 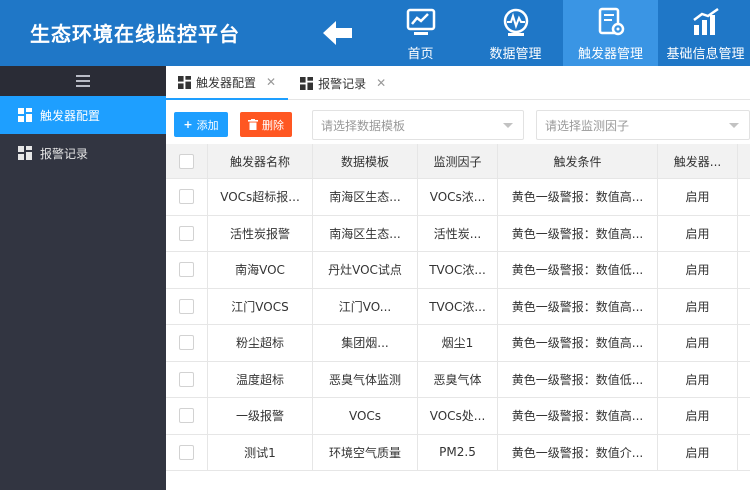 What do you see at coordinates (458, 161) in the screenshot?
I see `header-cell: 监测因子` at bounding box center [458, 161].